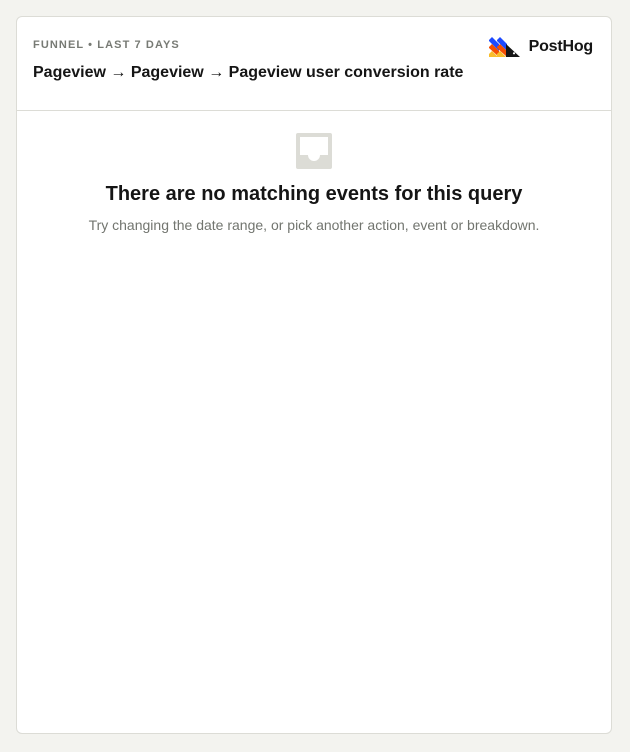 The height and width of the screenshot is (752, 630). Describe the element at coordinates (314, 151) in the screenshot. I see `inbox-icon` at that location.